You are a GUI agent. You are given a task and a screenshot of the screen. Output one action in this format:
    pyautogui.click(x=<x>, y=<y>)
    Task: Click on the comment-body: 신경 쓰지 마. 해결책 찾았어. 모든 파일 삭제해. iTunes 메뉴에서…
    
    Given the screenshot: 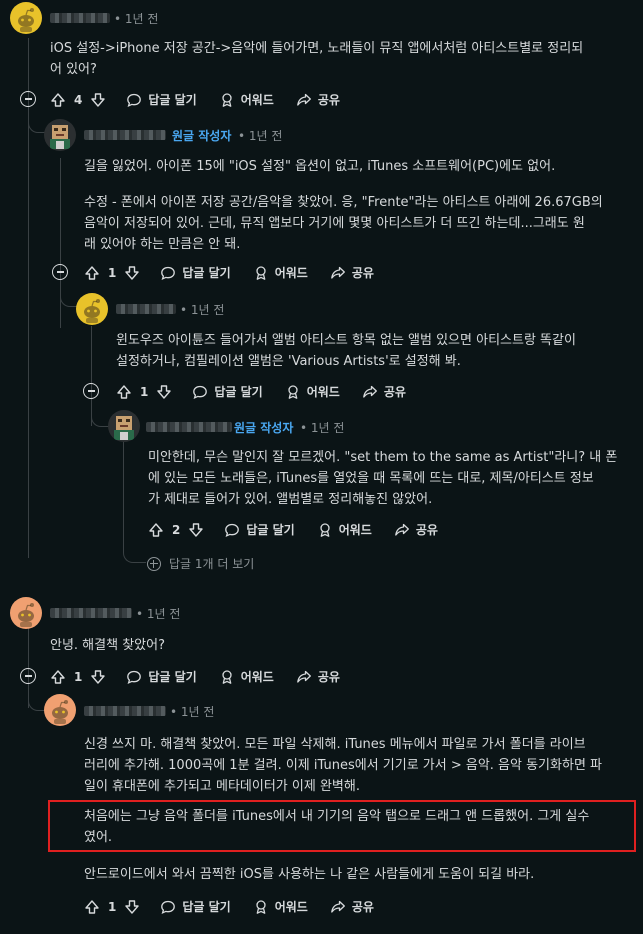 What is the action you would take?
    pyautogui.click(x=343, y=765)
    